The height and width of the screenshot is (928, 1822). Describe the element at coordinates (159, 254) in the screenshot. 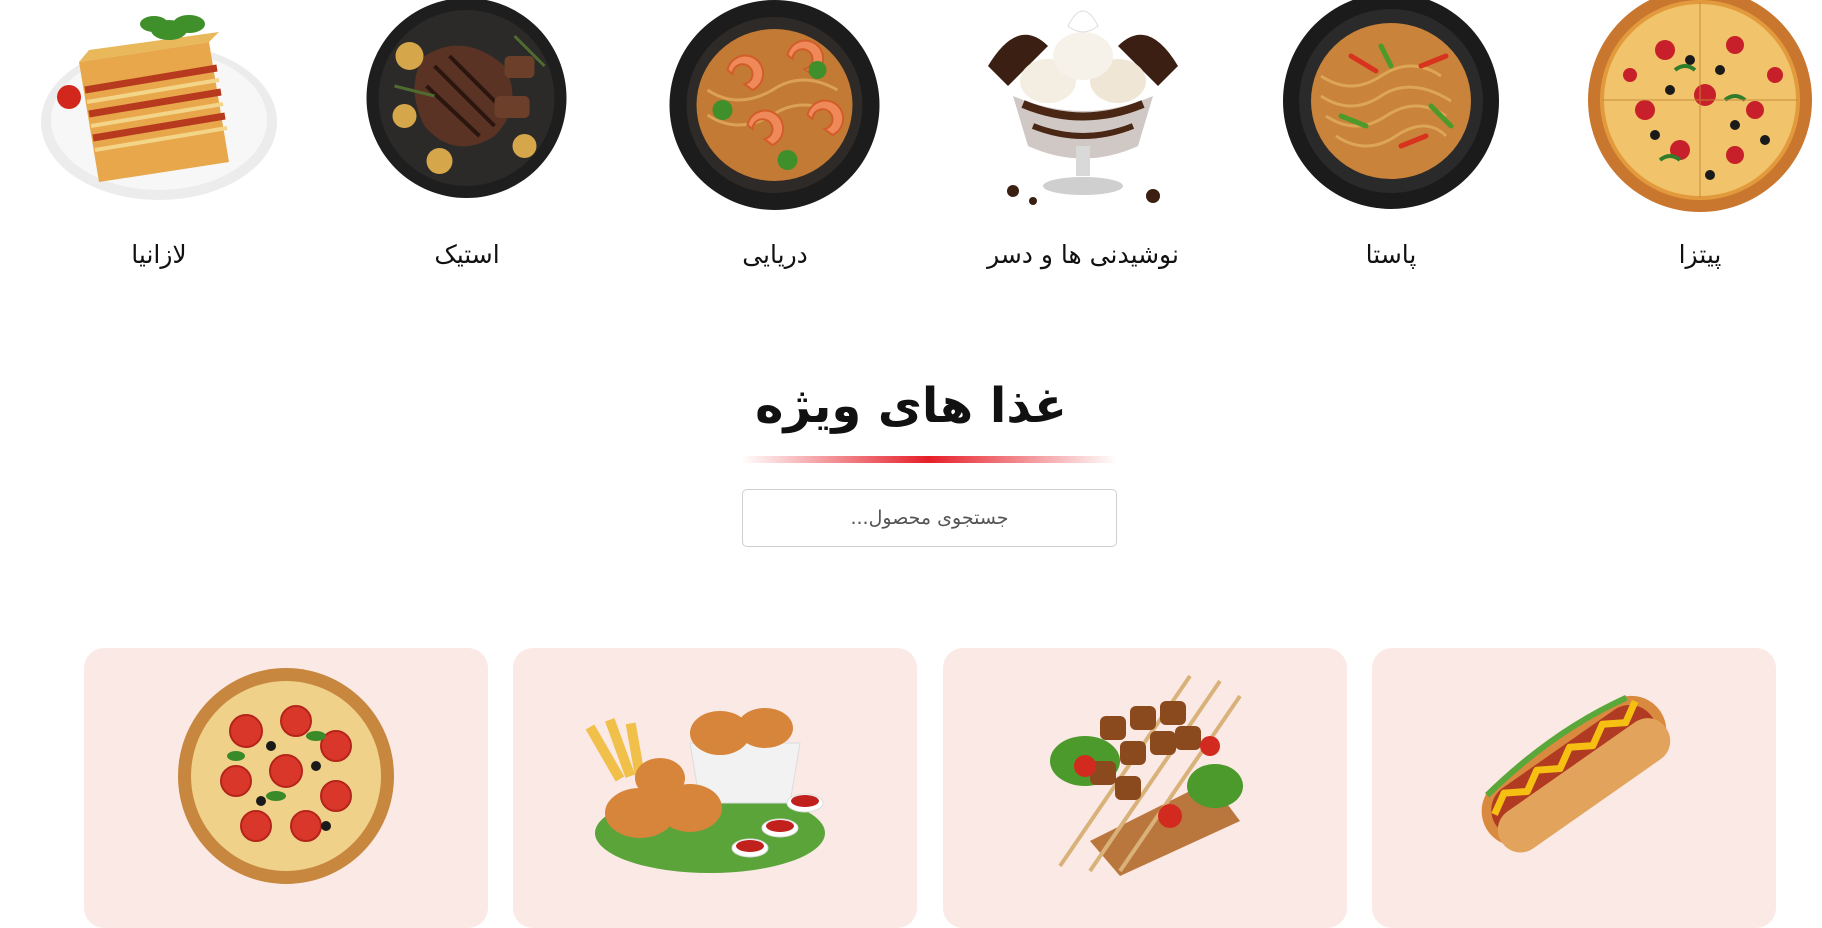

I see `category-label: لازانیا` at that location.